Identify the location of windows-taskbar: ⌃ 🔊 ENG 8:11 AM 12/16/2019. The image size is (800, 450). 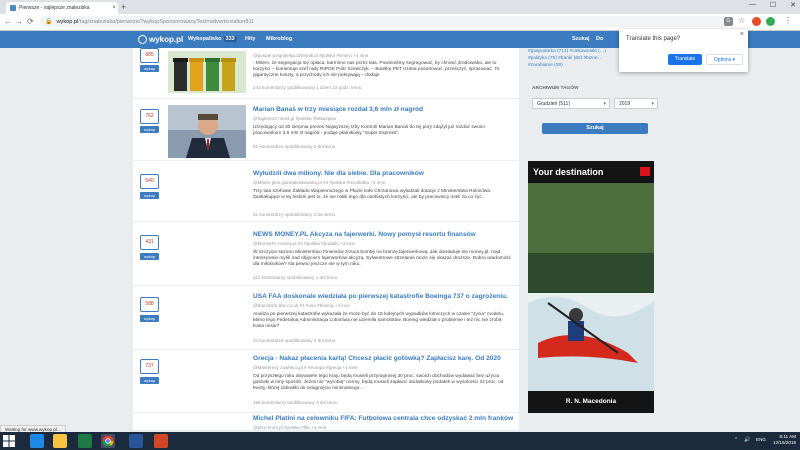
(400, 441).